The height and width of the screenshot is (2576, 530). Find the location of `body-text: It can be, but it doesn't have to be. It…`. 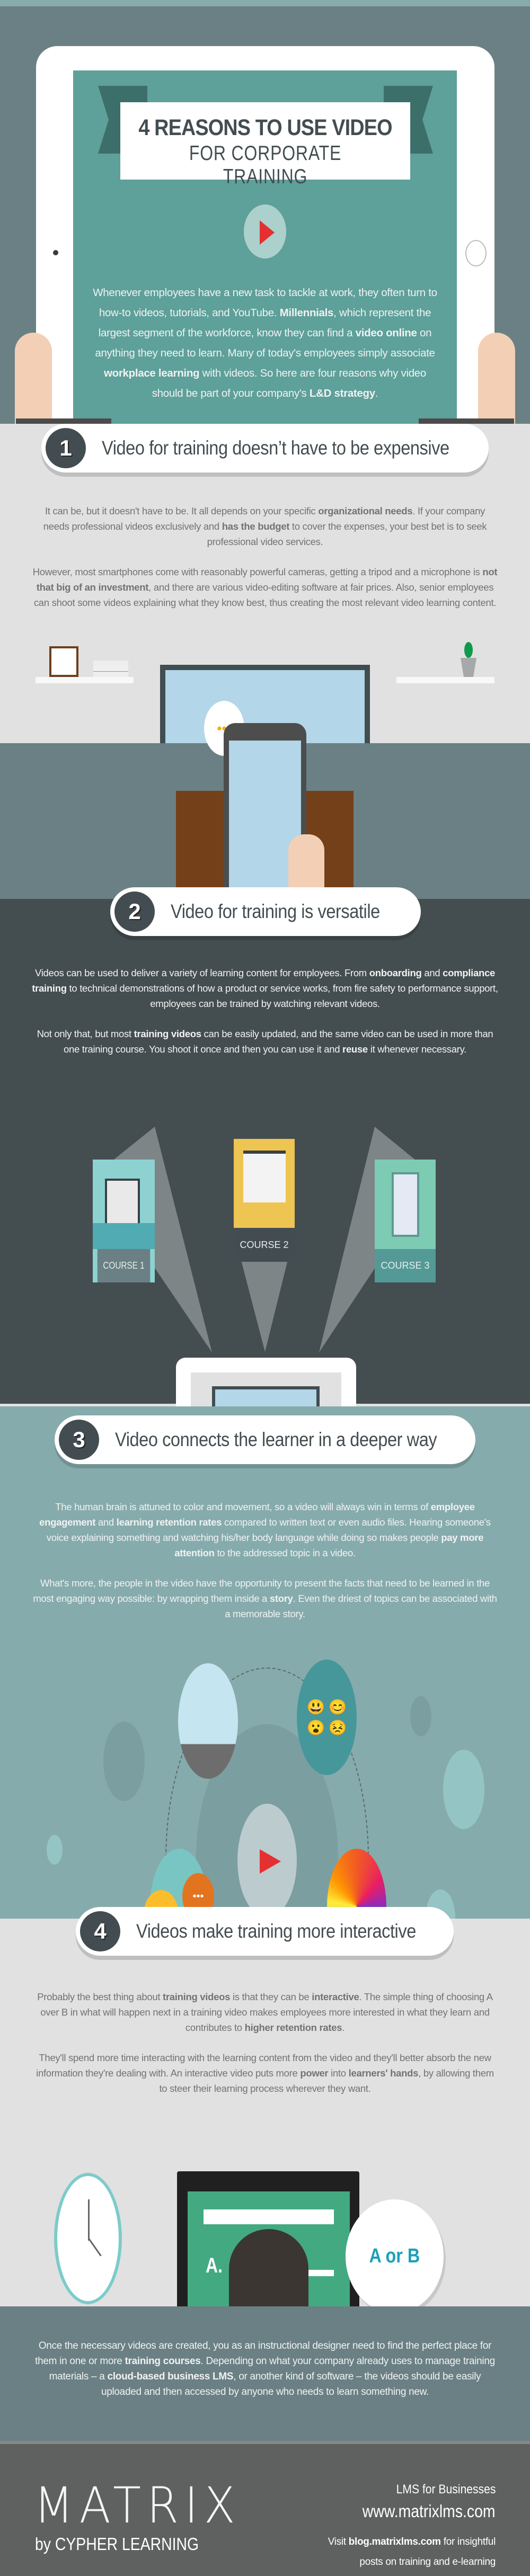

body-text: It can be, but it doesn't have to be. It… is located at coordinates (182, 510).